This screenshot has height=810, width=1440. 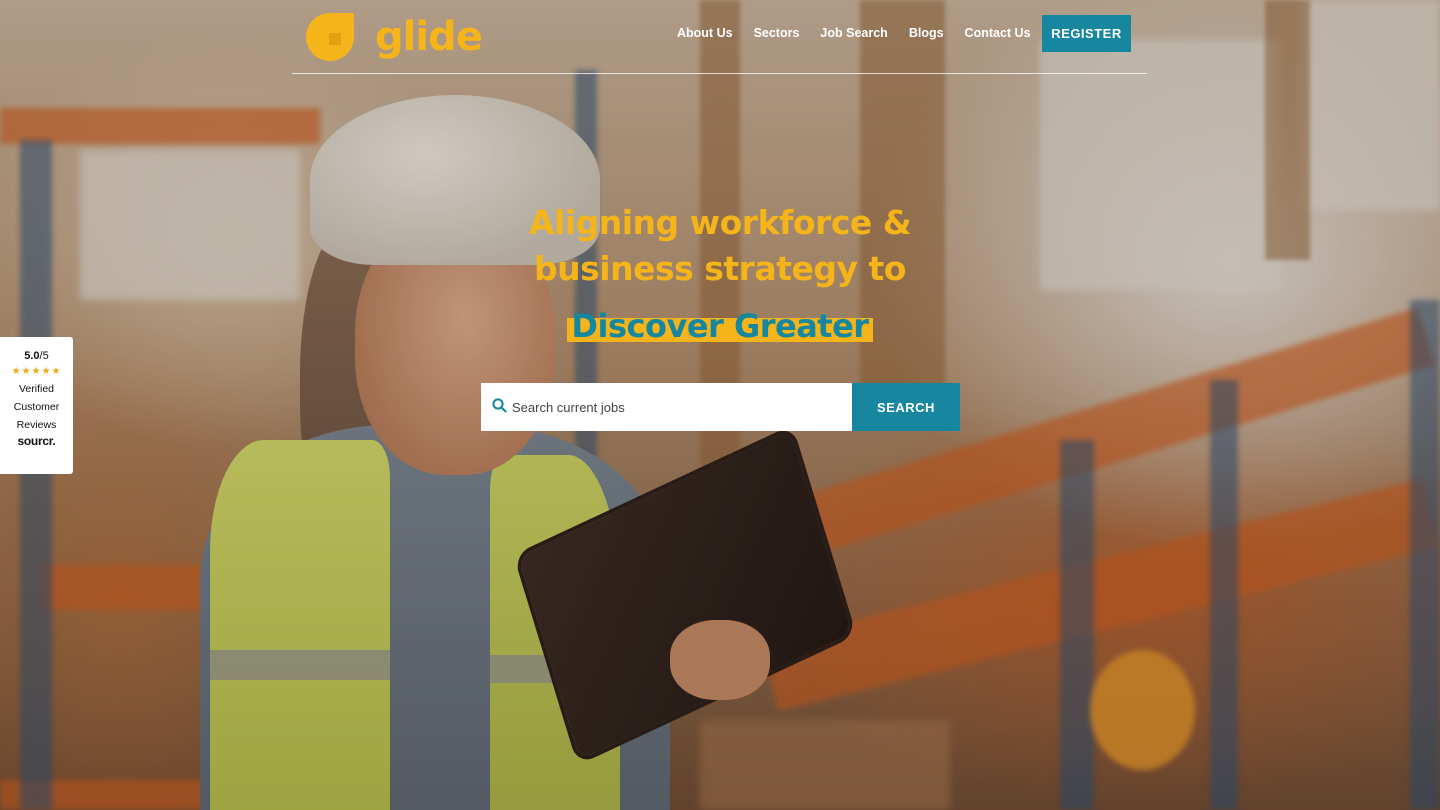 I want to click on search-icon, so click(x=499, y=407).